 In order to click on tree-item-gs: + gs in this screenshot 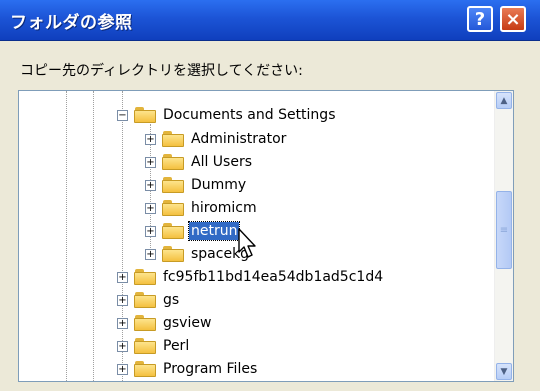, I will do `click(149, 300)`.